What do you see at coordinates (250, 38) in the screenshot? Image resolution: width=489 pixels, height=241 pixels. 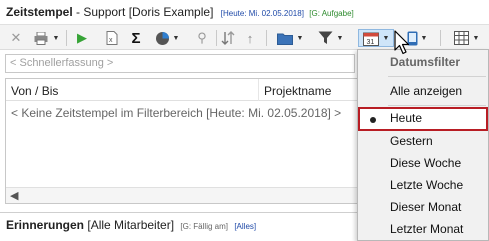 I see `sort-reverse-icon: ↑` at bounding box center [250, 38].